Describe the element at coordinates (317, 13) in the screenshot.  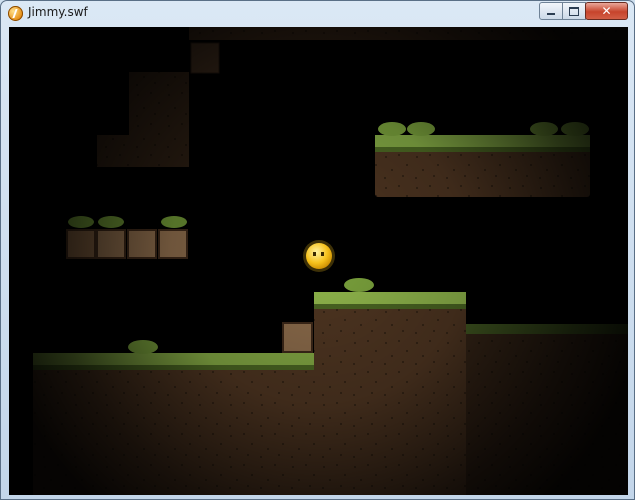
I see `title-bar: Jimmy.swf ✕` at that location.